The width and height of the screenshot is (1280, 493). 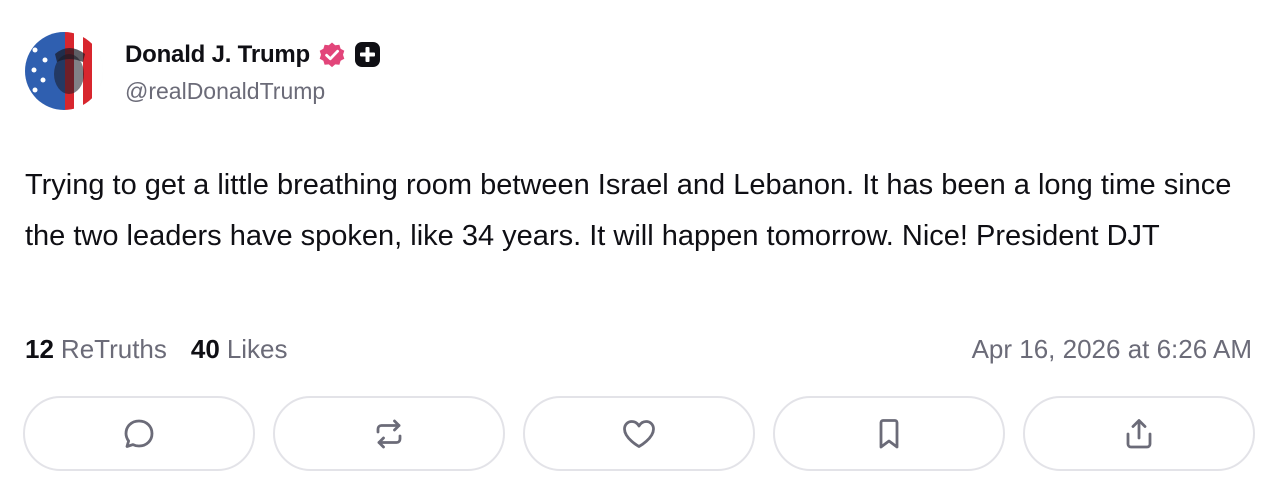 I want to click on avatar-image, so click(x=64, y=71).